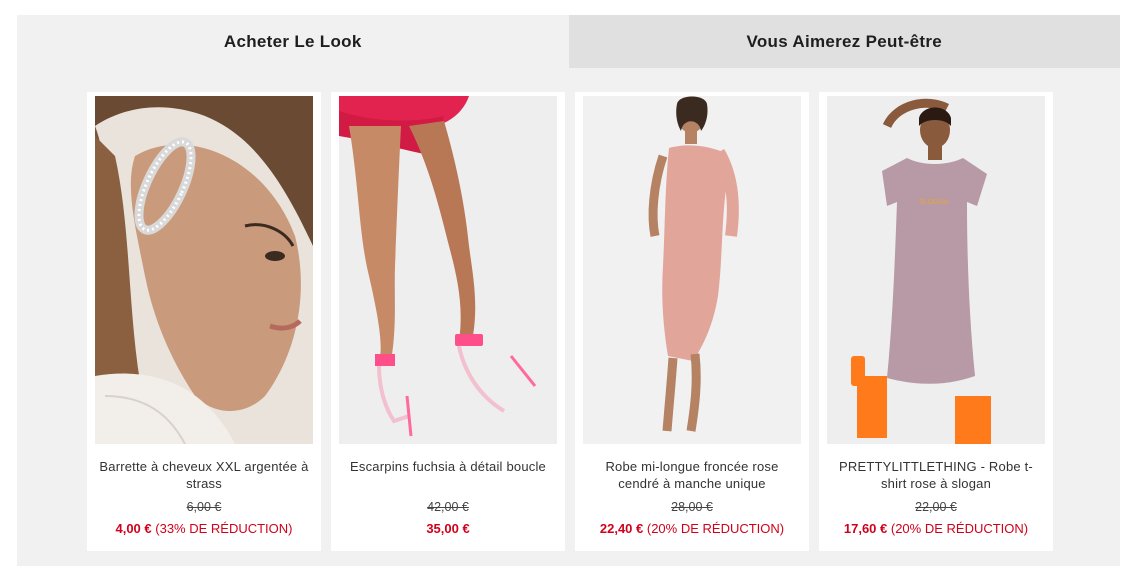 The height and width of the screenshot is (578, 1136). I want to click on sale-price: 22,40 €, so click(621, 528).